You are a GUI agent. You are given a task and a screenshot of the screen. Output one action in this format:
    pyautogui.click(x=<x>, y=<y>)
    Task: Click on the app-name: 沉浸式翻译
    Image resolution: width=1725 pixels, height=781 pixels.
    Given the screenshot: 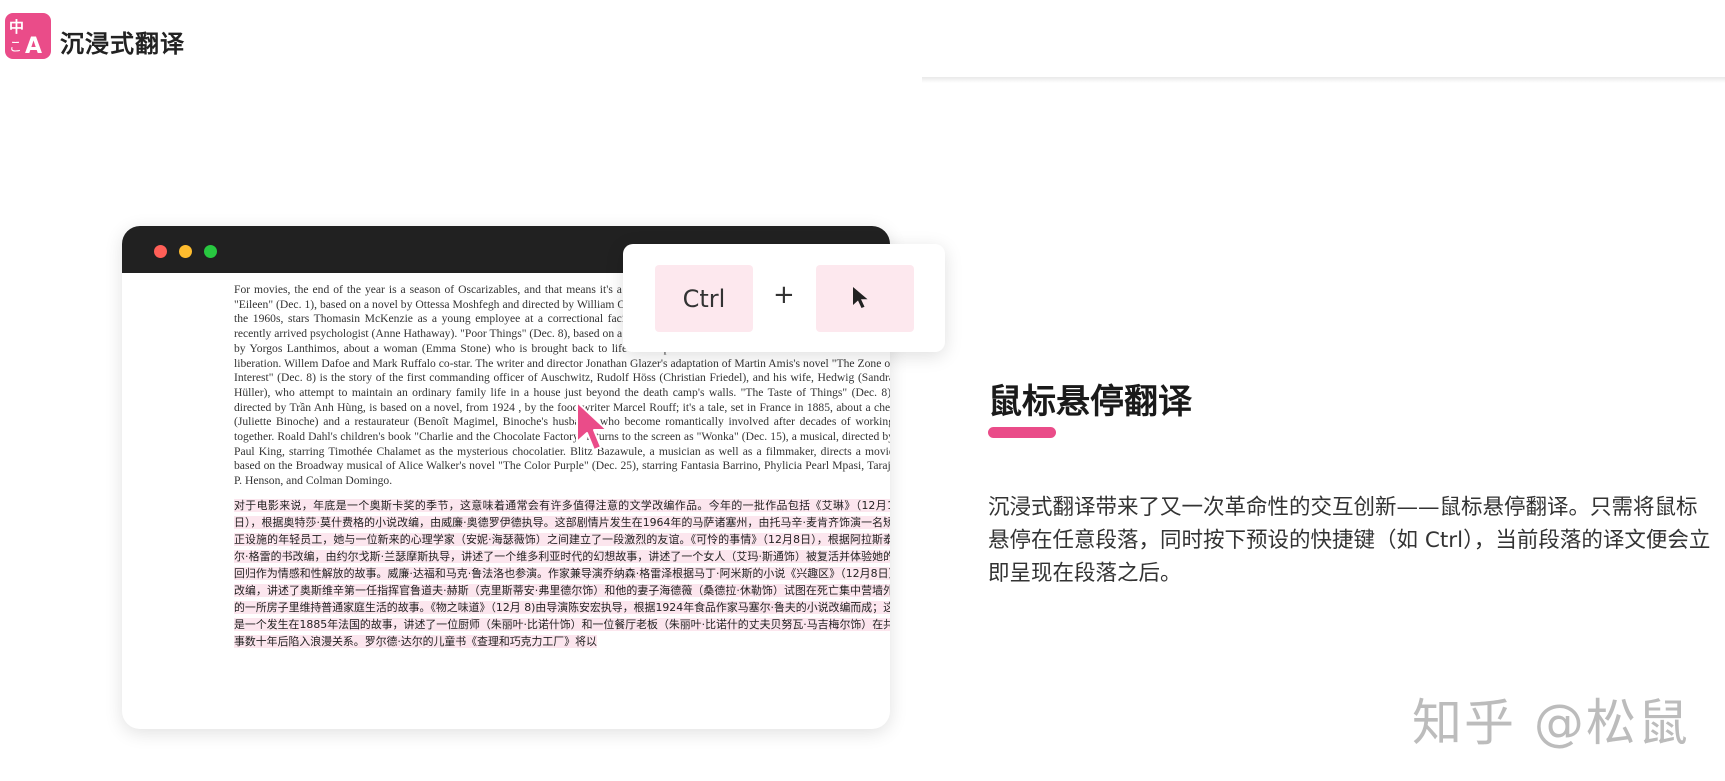 What is the action you would take?
    pyautogui.click(x=122, y=41)
    